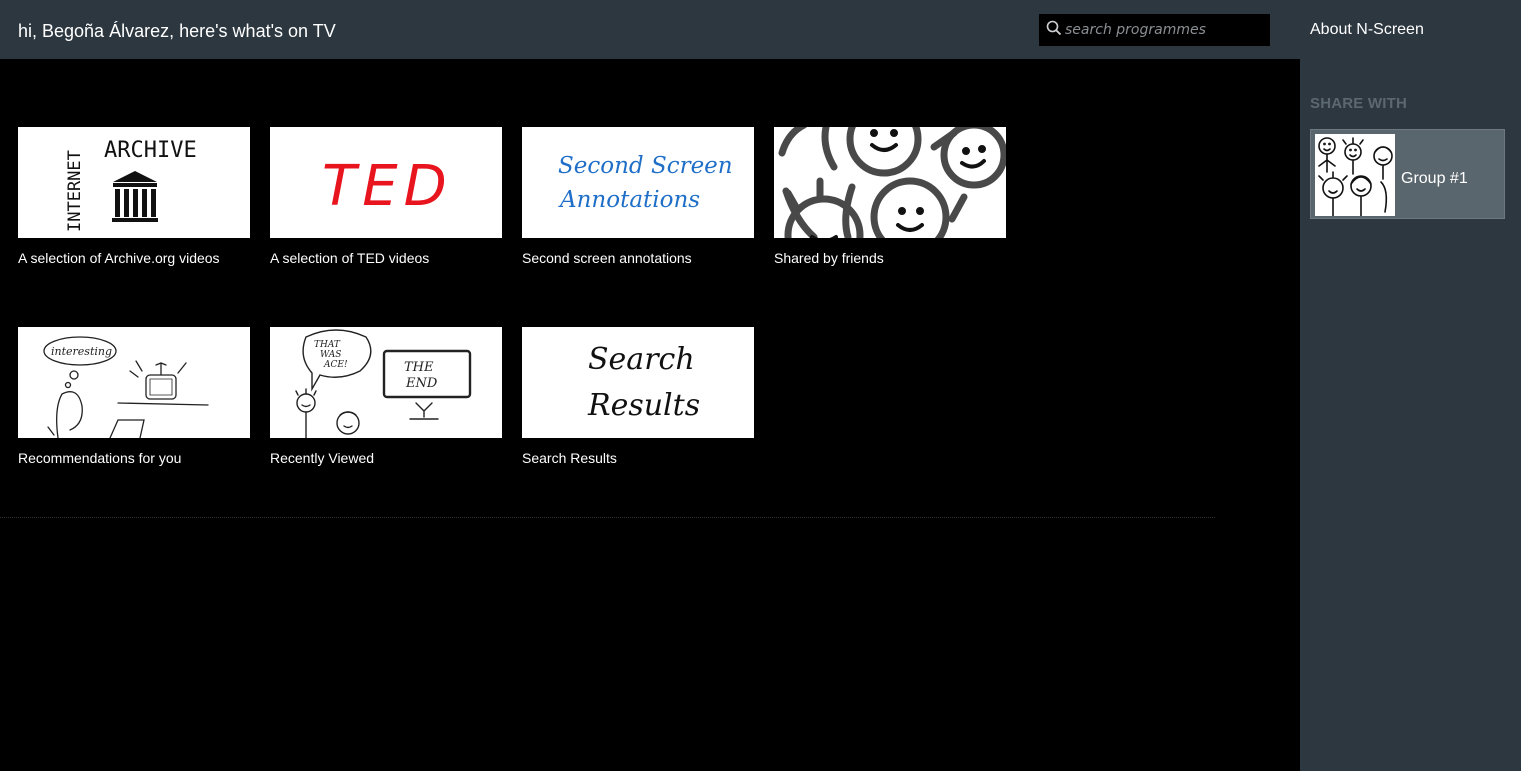 This screenshot has width=1521, height=771. Describe the element at coordinates (119, 258) in the screenshot. I see `collection-title: A selection of Archive.org videos` at that location.